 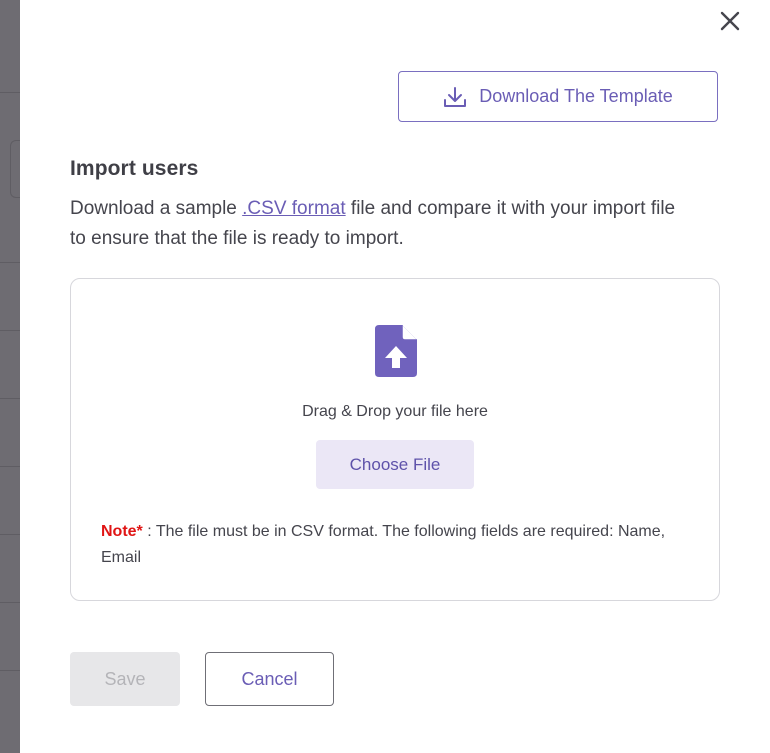 I want to click on save-button: Save, so click(x=125, y=679).